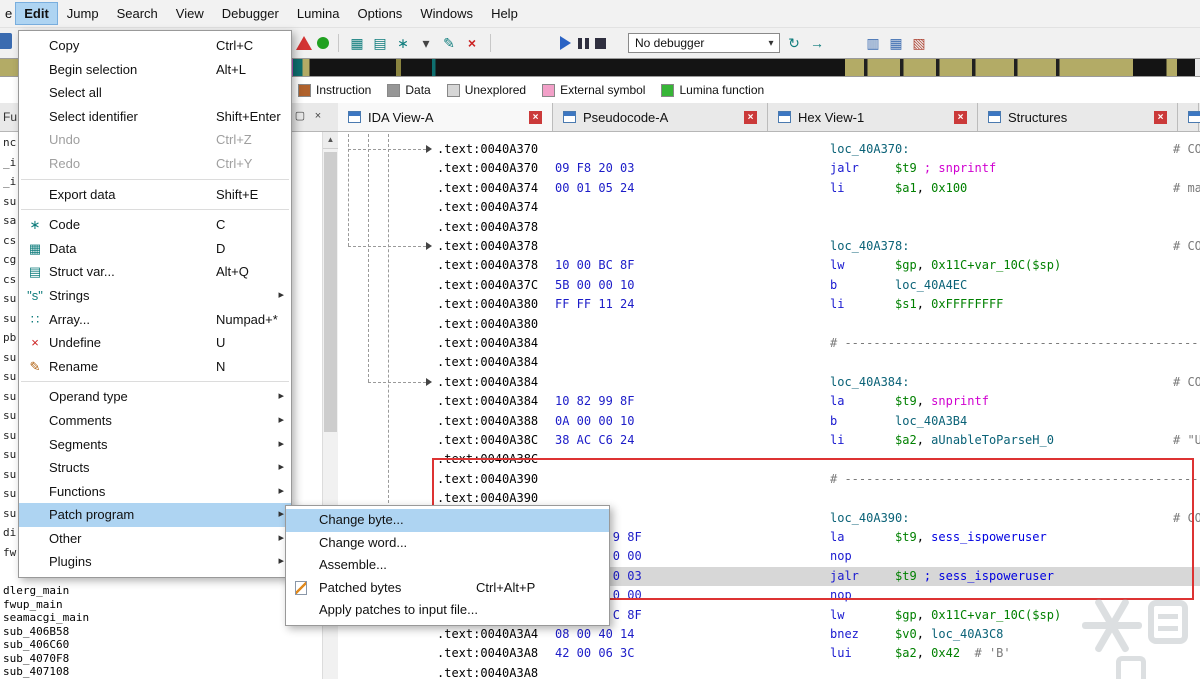 Image resolution: width=1200 pixels, height=679 pixels. Describe the element at coordinates (403, 43) in the screenshot. I see `make-struct-icon: ∗` at that location.